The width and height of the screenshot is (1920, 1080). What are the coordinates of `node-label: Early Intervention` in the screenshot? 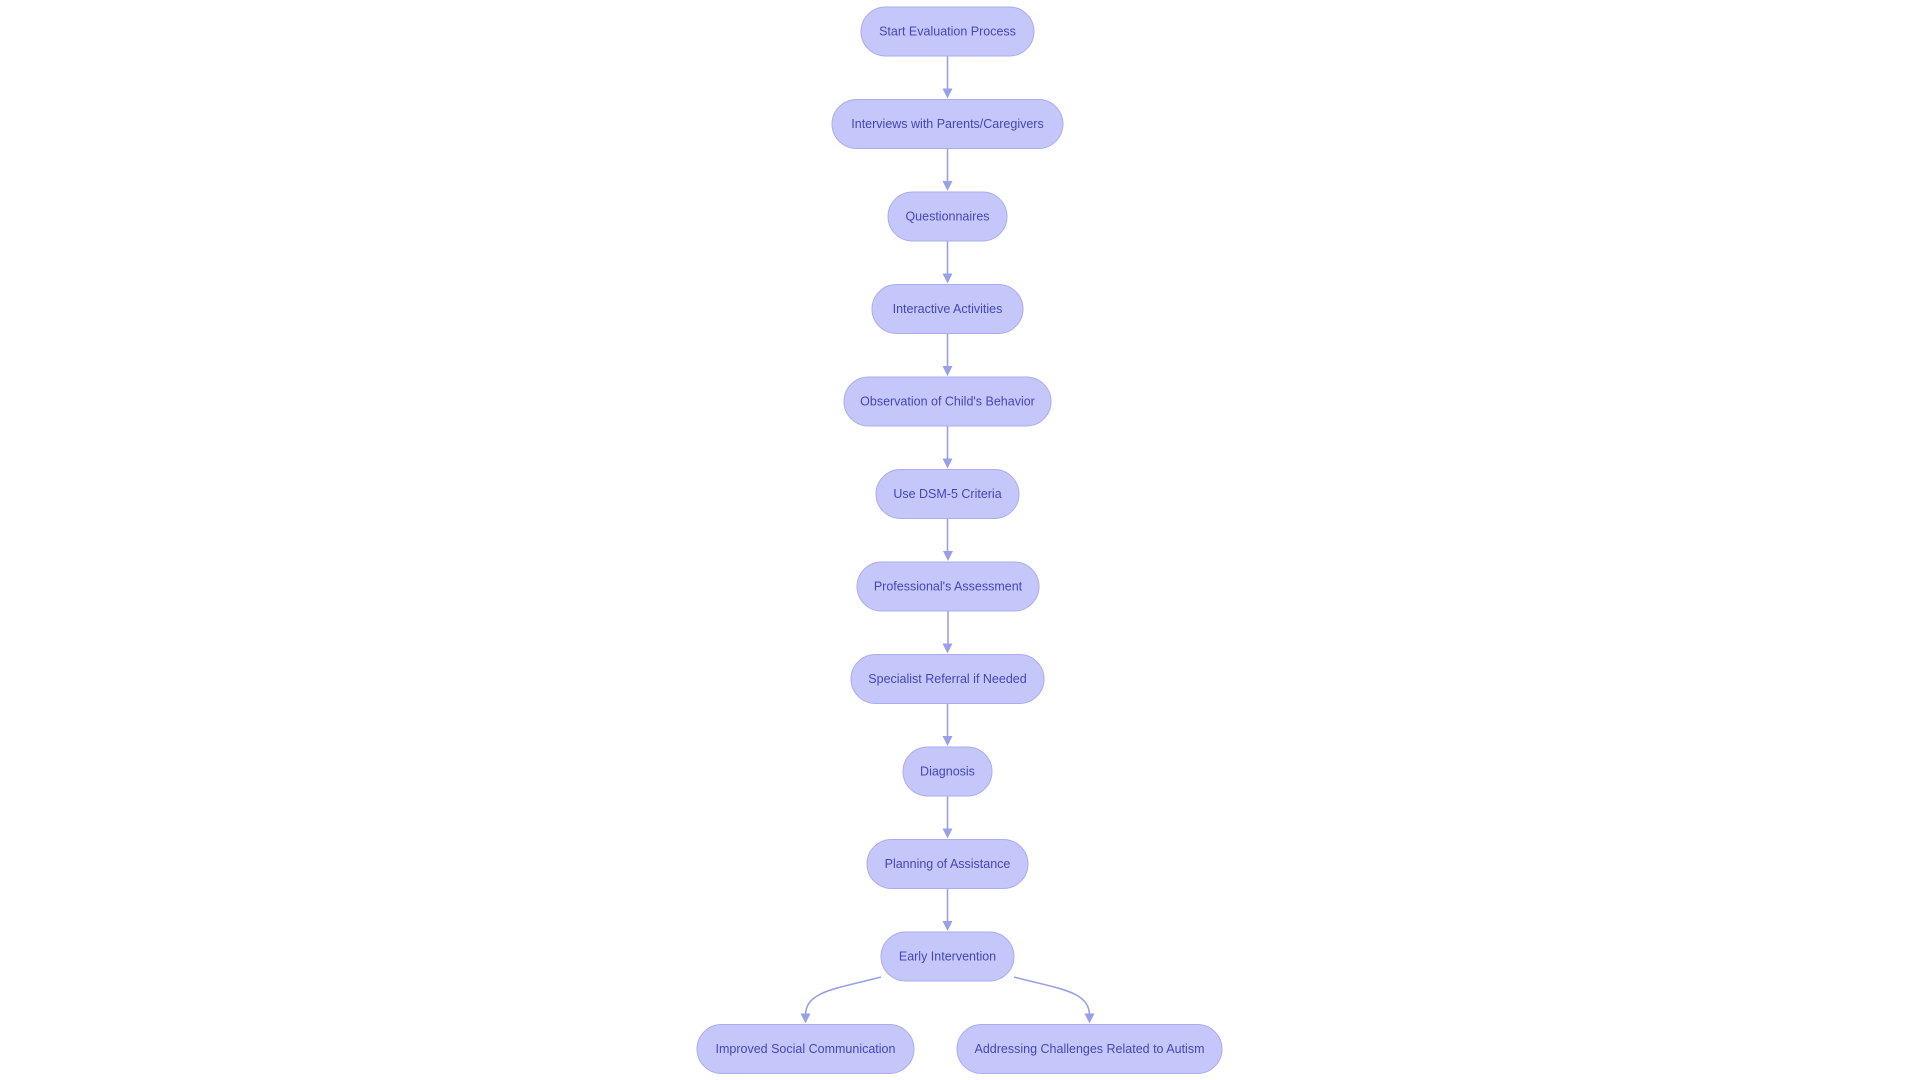 It's located at (947, 957).